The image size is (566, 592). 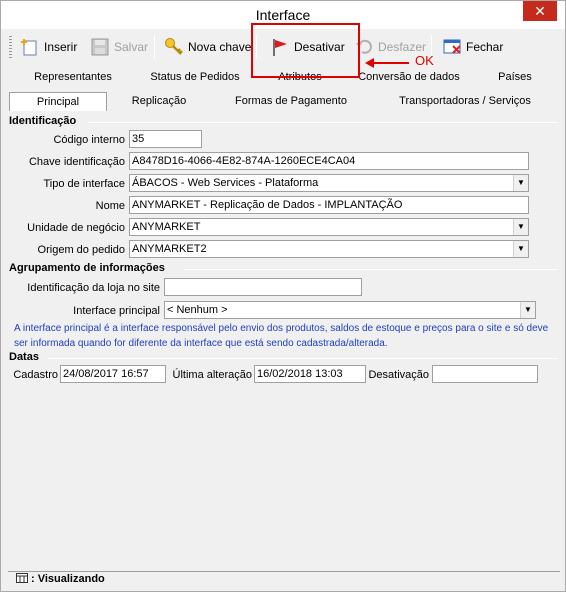 I want to click on interface-principal-select: < Nenhum > ▼, so click(x=350, y=310).